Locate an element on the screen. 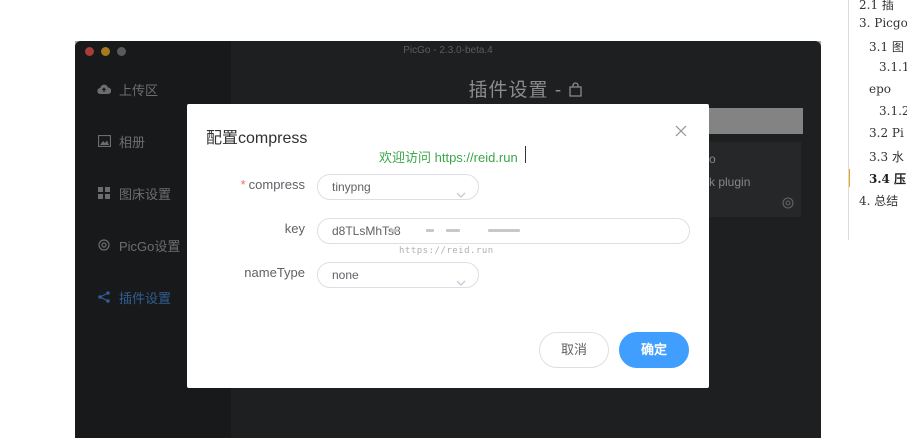 This screenshot has height=438, width=907. toc-active-marker is located at coordinates (849, 178).